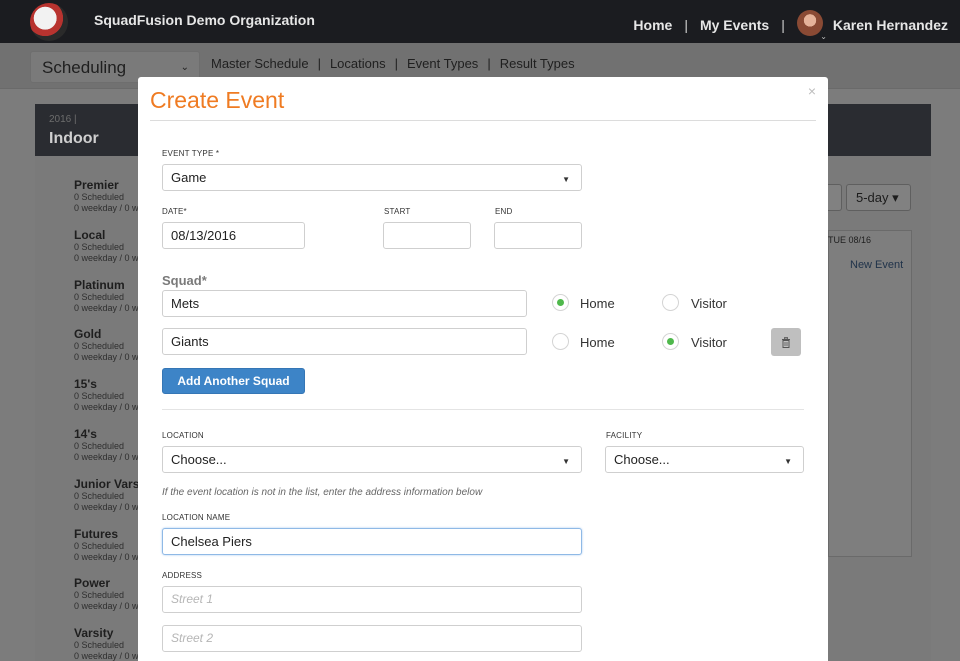 The image size is (960, 661). I want to click on section-select-value: Scheduling, so click(84, 67).